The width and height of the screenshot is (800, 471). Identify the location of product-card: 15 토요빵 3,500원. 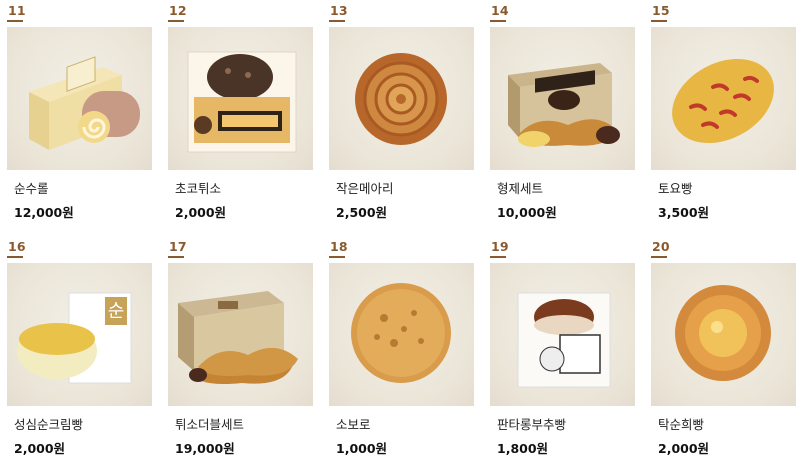
(723, 118).